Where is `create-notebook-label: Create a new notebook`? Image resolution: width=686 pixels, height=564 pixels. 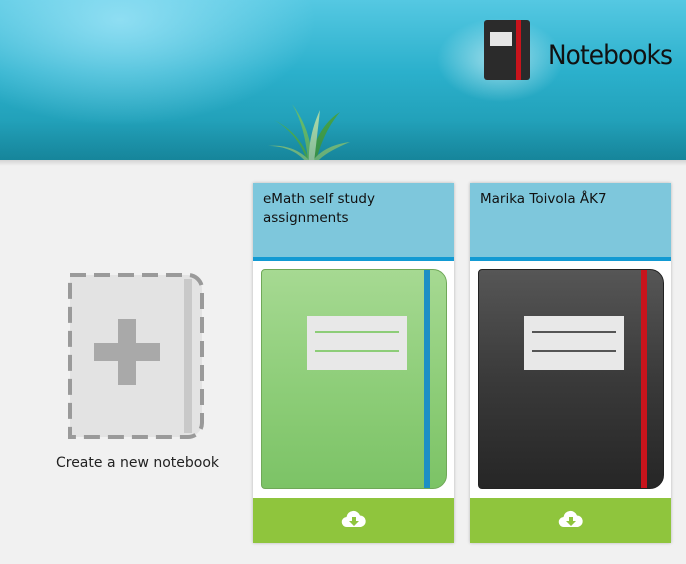 create-notebook-label: Create a new notebook is located at coordinates (137, 463).